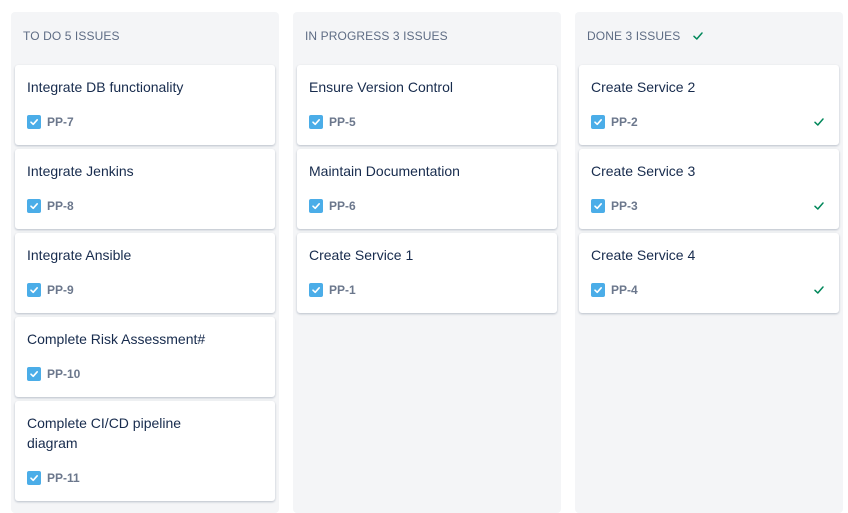 The image size is (848, 513). What do you see at coordinates (427, 273) in the screenshot?
I see `issue-card: Create Service 1 PP-1` at bounding box center [427, 273].